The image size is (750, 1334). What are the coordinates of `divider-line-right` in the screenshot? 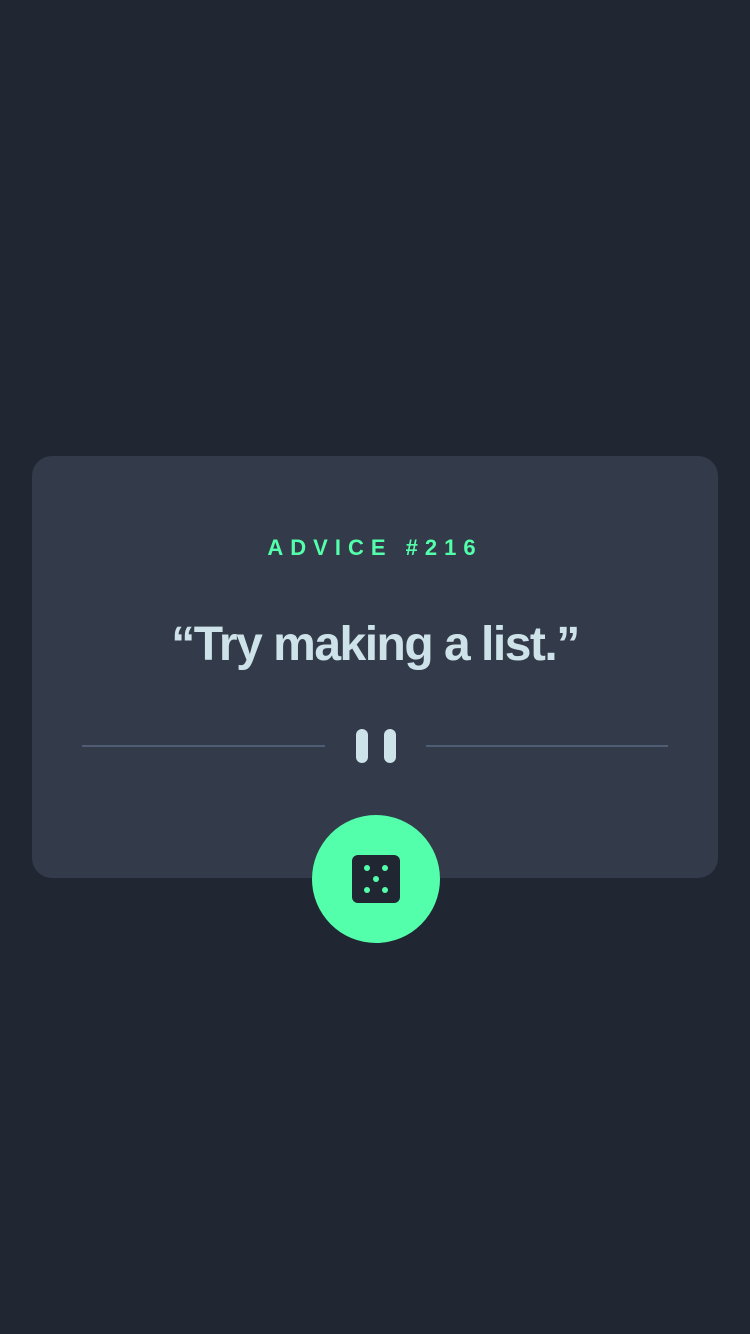 It's located at (547, 746).